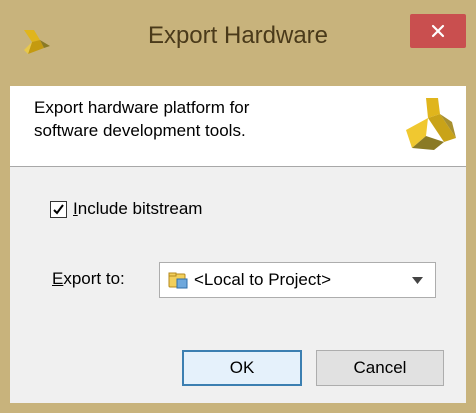 This screenshot has height=413, width=476. I want to click on include-bitstream-option: Include bitstream, so click(126, 209).